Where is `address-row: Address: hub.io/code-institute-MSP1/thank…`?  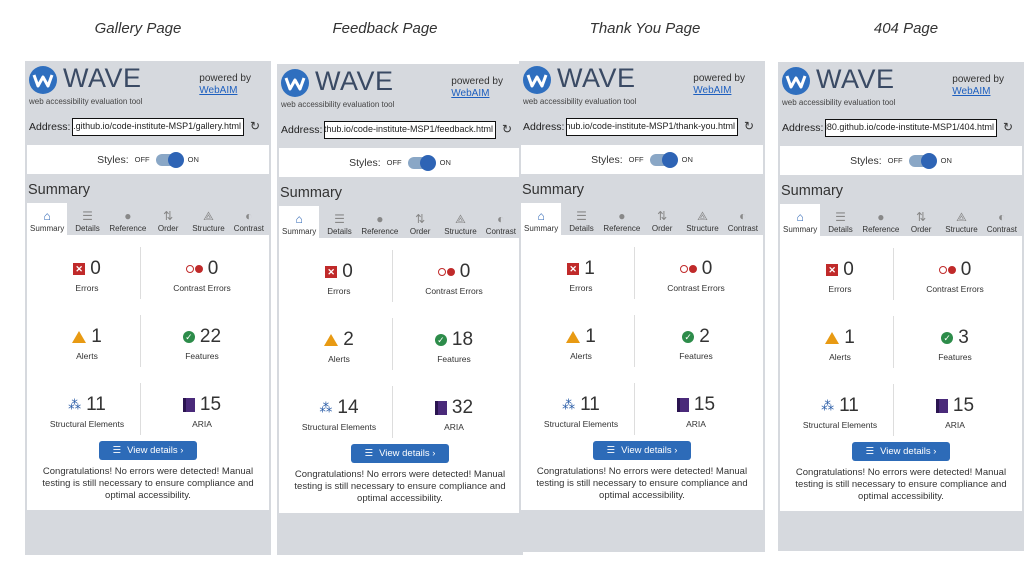 address-row: Address: hub.io/code-institute-MSP1/thank… is located at coordinates (642, 128).